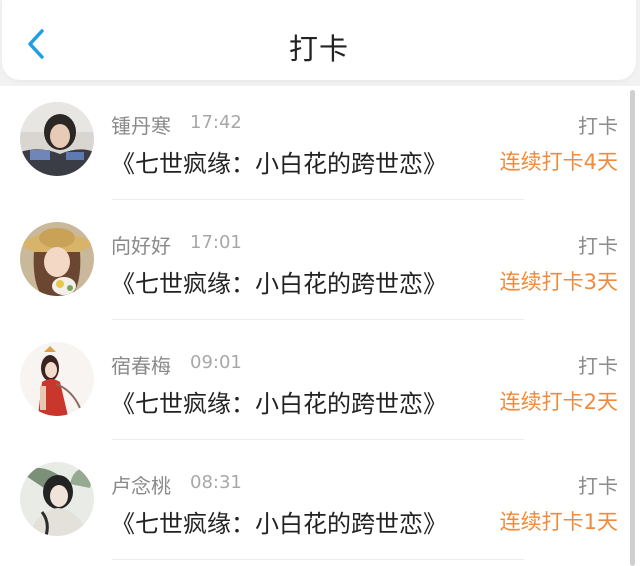 This screenshot has height=566, width=640. I want to click on streak-label: 连续打卡4天, so click(558, 162).